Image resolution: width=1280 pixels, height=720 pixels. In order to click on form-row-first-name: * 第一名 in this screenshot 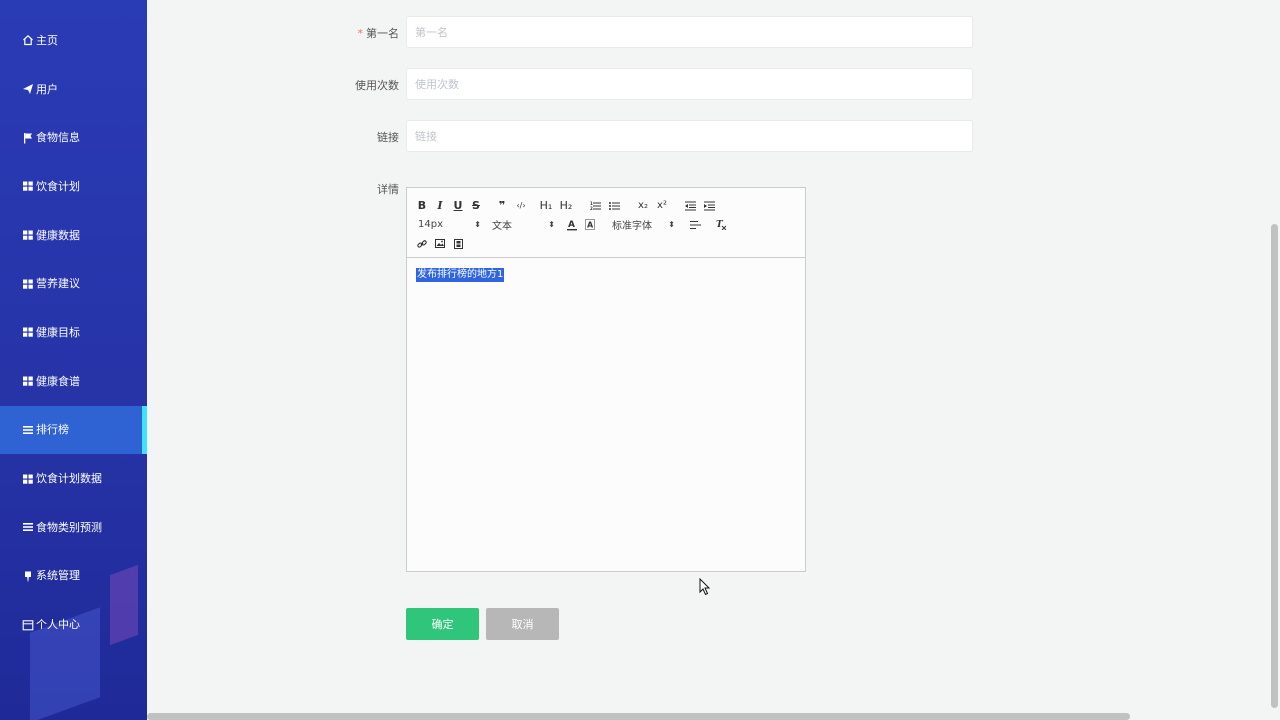, I will do `click(708, 32)`.